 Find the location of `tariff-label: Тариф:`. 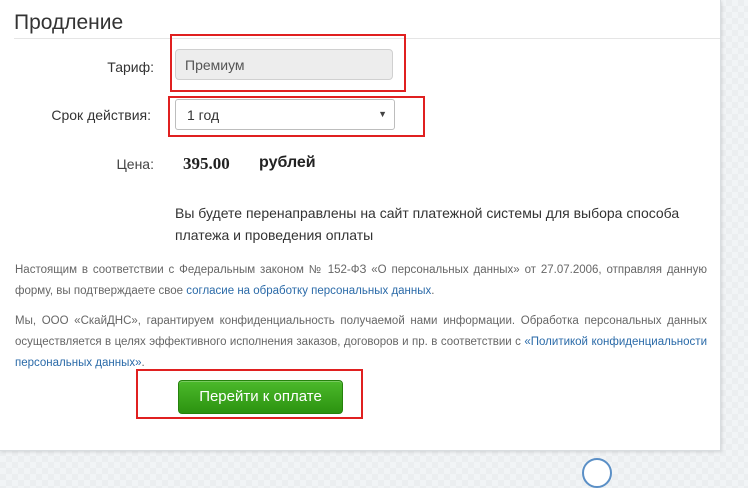

tariff-label: Тариф: is located at coordinates (130, 67).